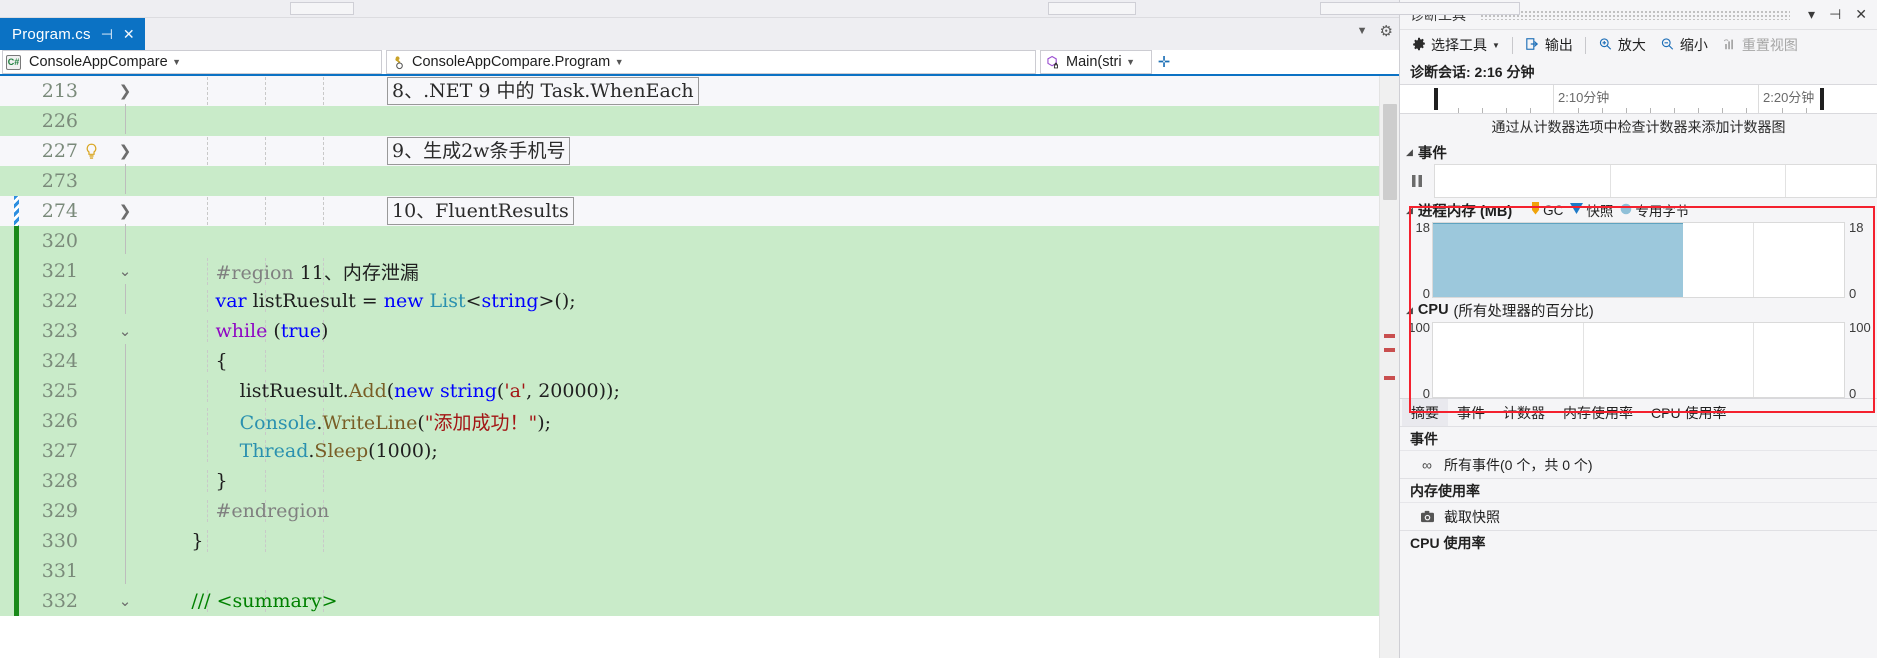  What do you see at coordinates (1655, 181) in the screenshot?
I see `events-lane` at bounding box center [1655, 181].